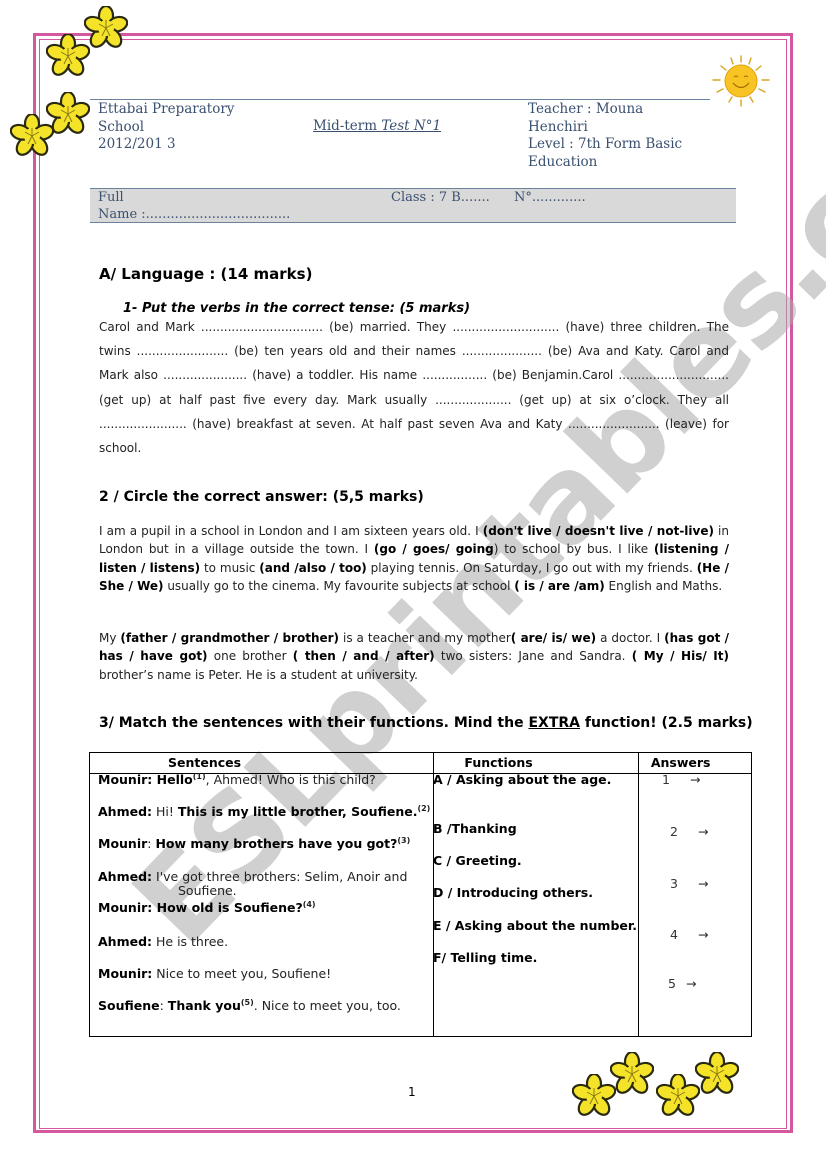 Image resolution: width=826 pixels, height=1169 pixels. Describe the element at coordinates (247, 1002) in the screenshot. I see `sentence-number: (5)` at that location.